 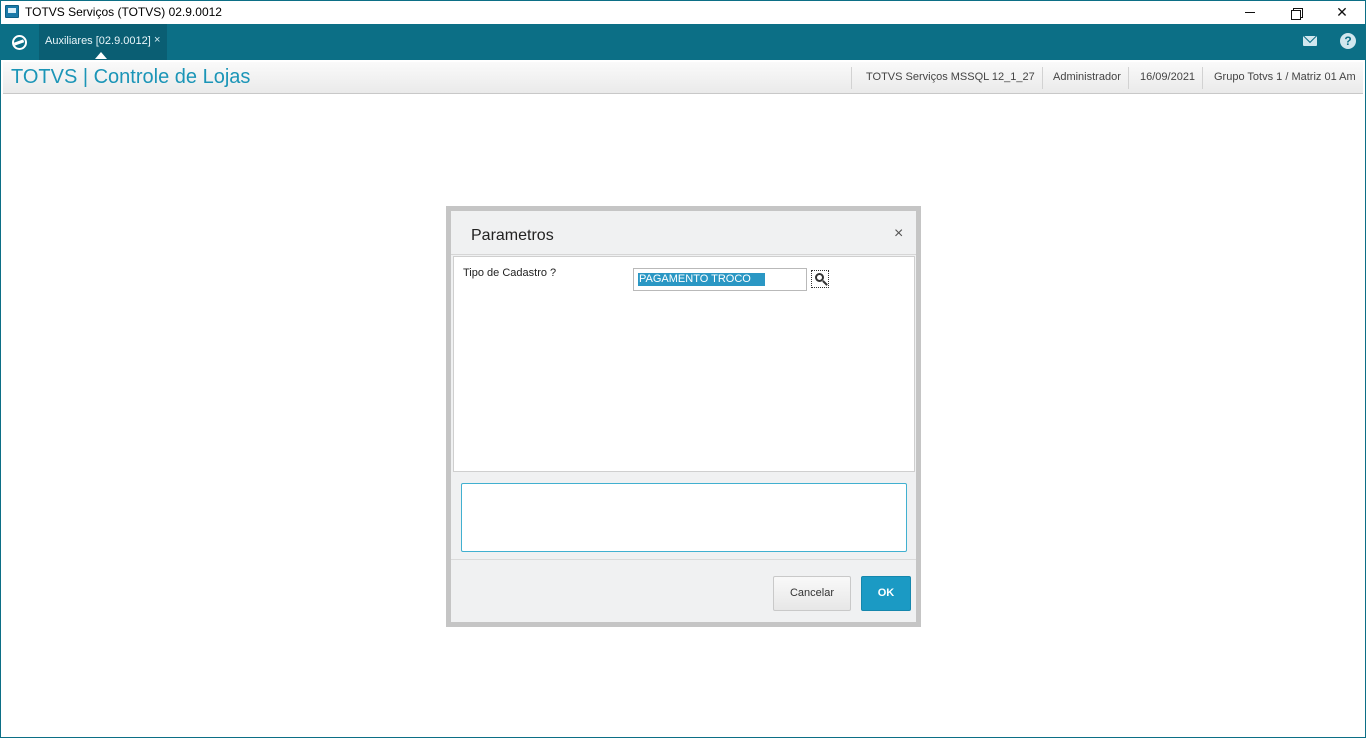 I want to click on user-label: Administrador, so click(x=1087, y=77).